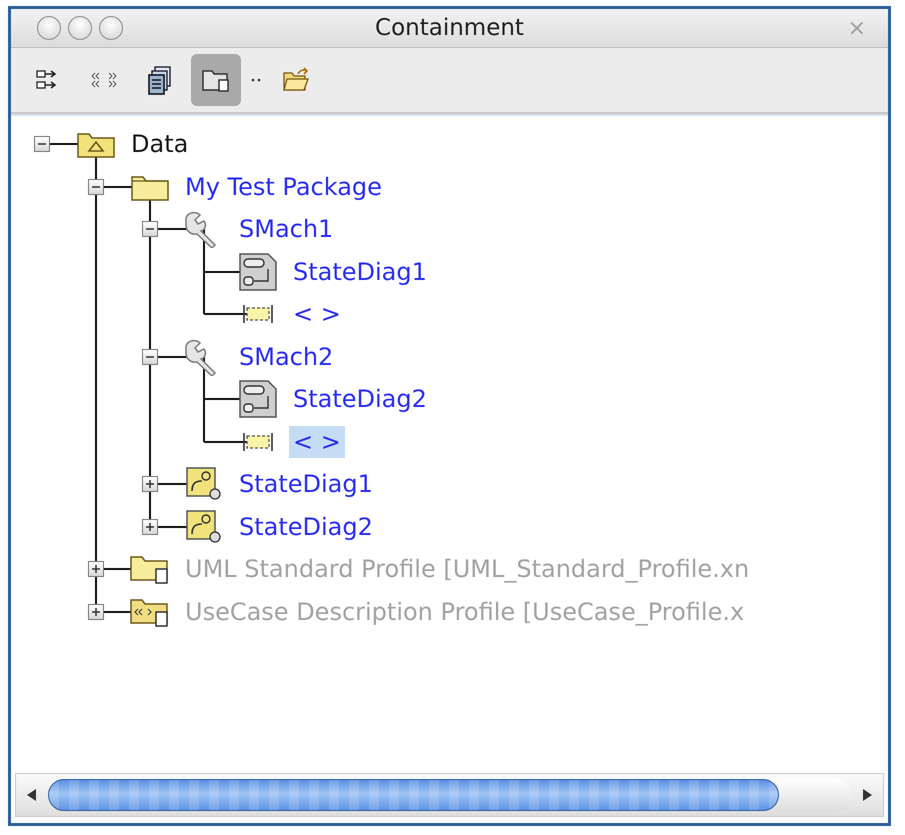 Image resolution: width=905 pixels, height=835 pixels. I want to click on scroll-thumb, so click(413, 795).